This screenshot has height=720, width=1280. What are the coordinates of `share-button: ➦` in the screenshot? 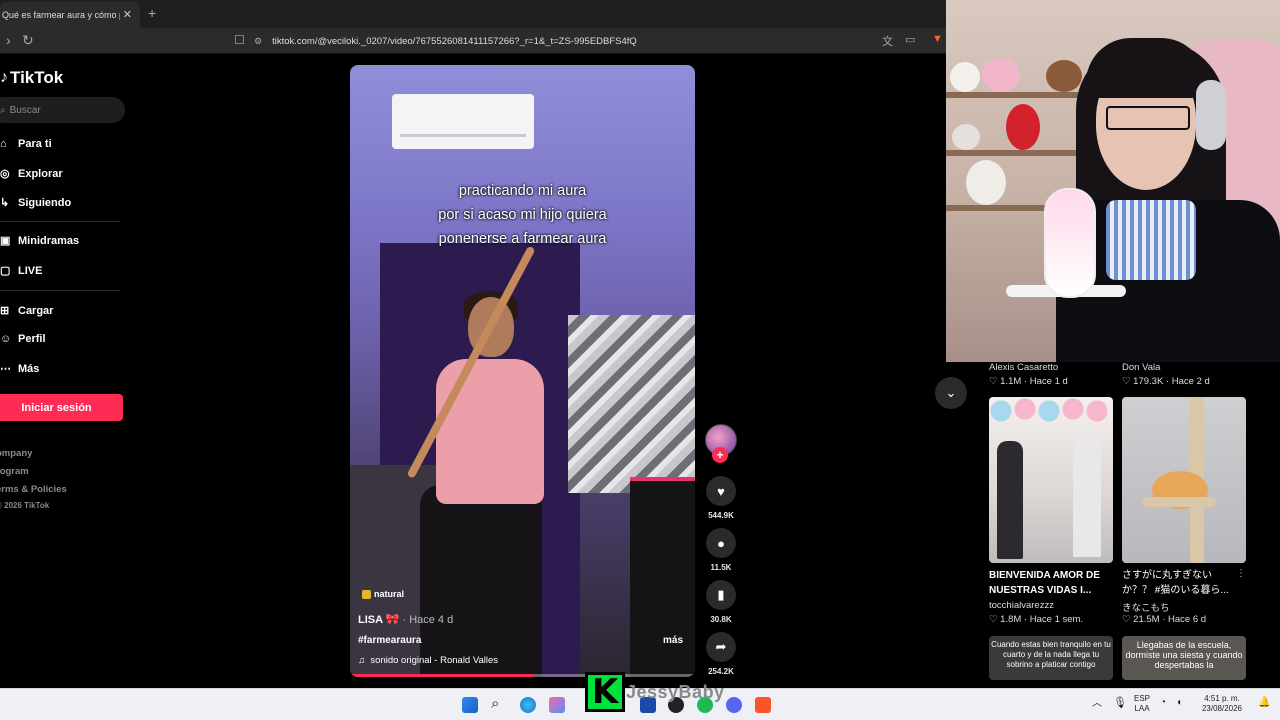 It's located at (721, 647).